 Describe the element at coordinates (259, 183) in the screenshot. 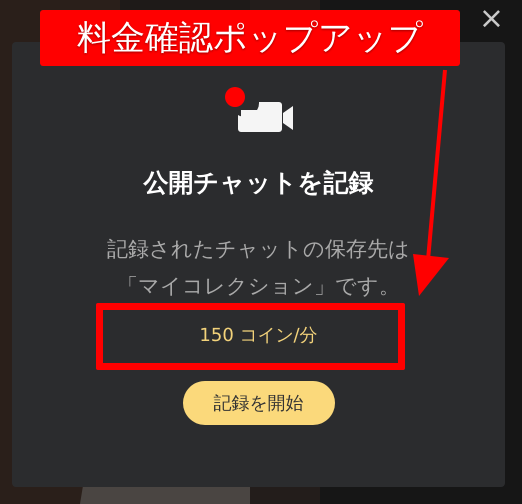

I see `dialog-title: 公開チャットを記録` at that location.